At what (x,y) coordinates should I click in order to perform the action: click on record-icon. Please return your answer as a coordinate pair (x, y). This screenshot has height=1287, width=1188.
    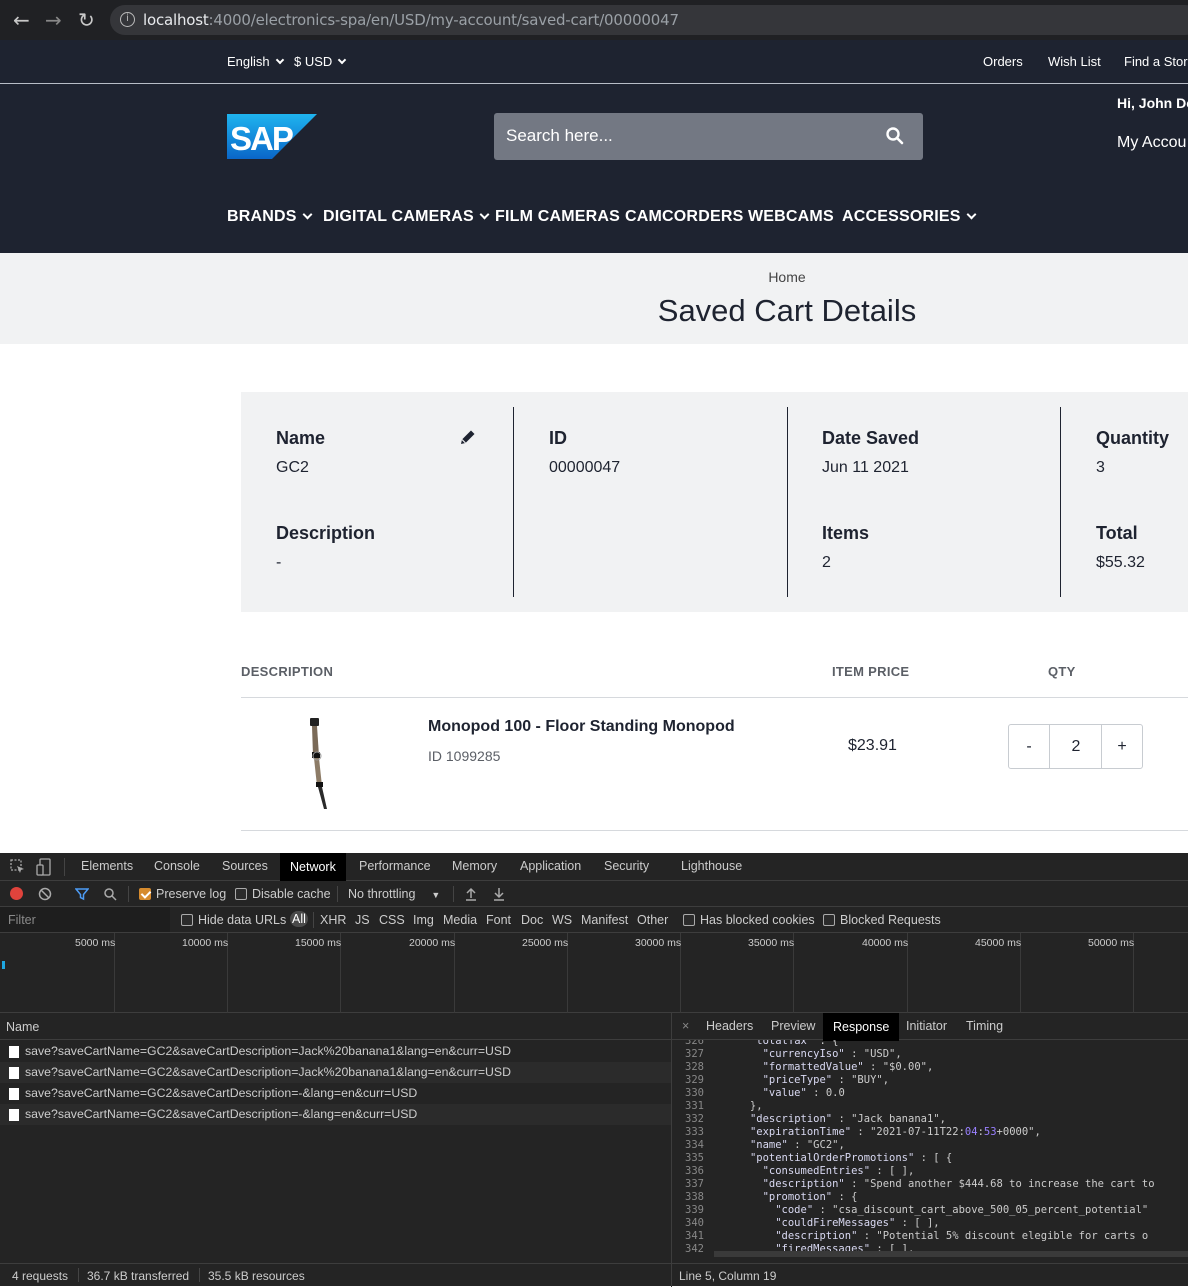
    Looking at the image, I should click on (16, 893).